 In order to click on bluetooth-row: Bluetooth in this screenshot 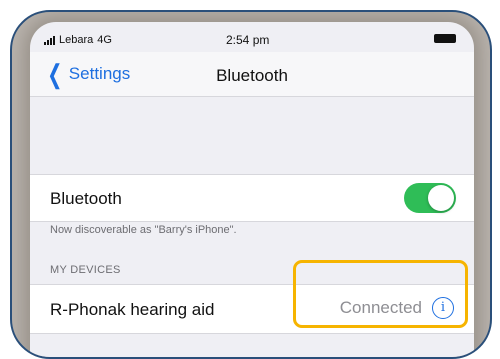, I will do `click(252, 198)`.